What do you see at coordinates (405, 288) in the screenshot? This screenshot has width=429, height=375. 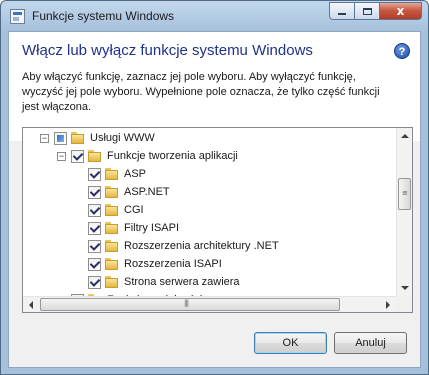 I see `scroll-down-arrow-icon` at bounding box center [405, 288].